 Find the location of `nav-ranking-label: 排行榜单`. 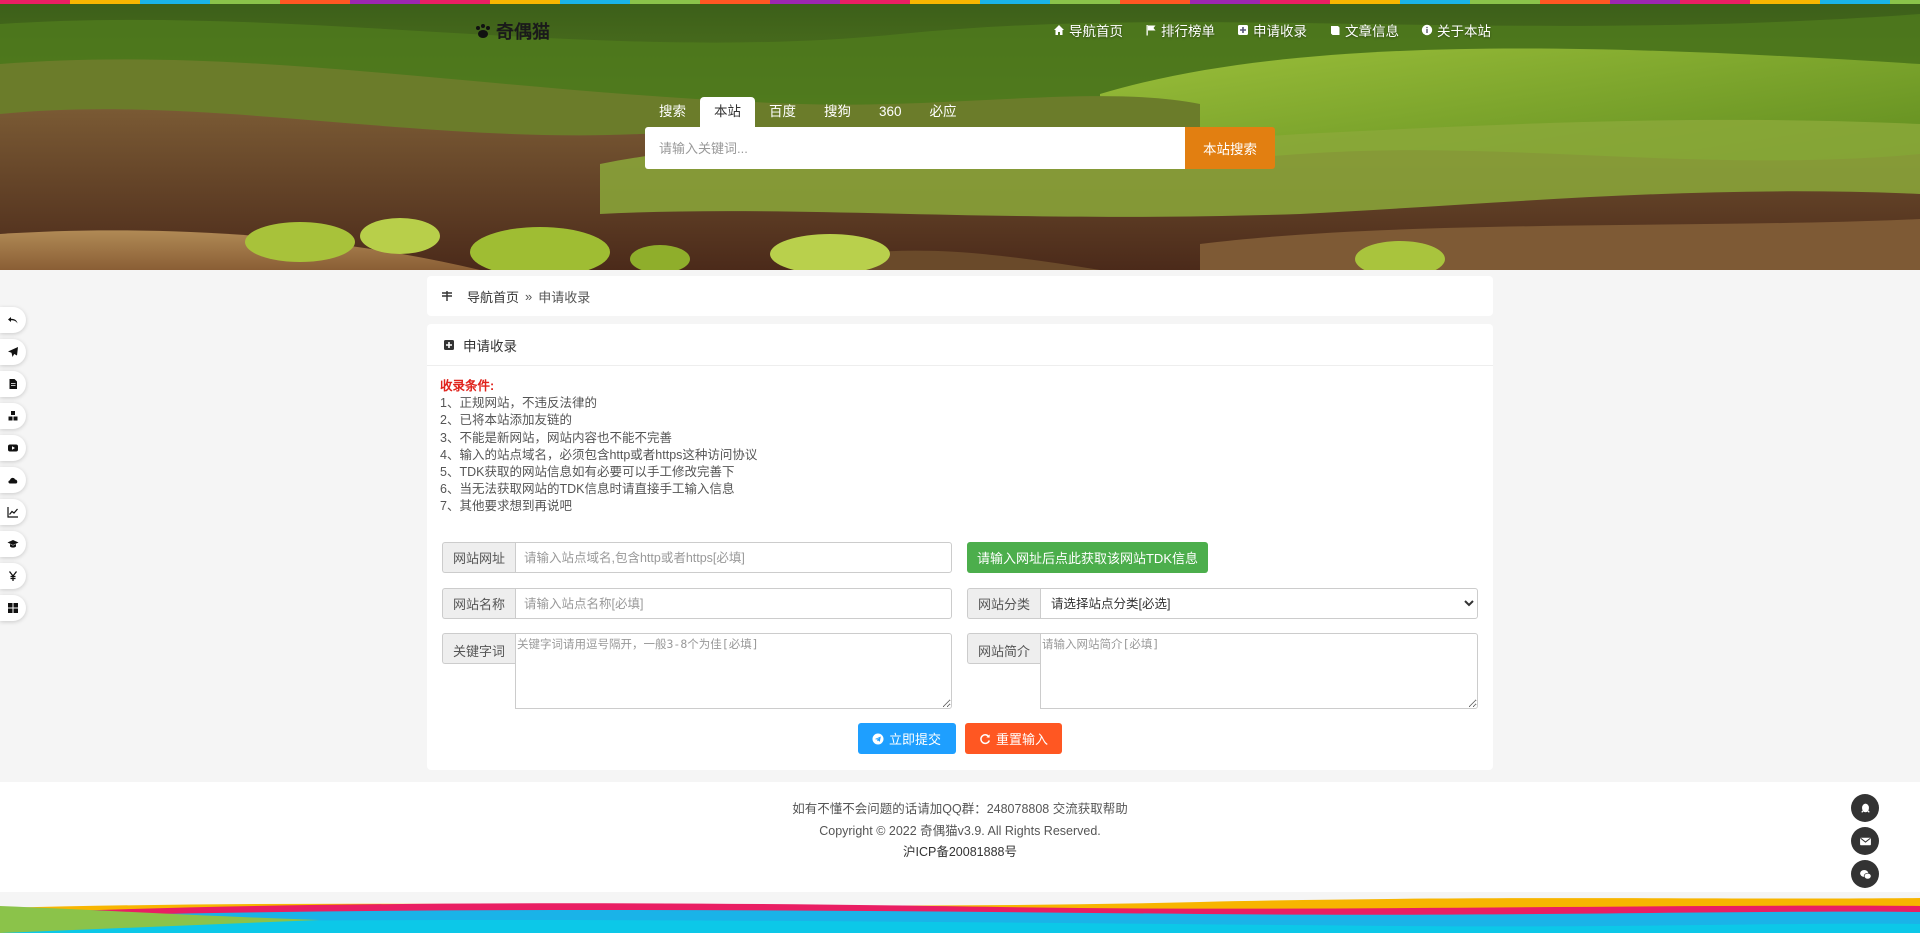

nav-ranking-label: 排行榜单 is located at coordinates (1188, 31).